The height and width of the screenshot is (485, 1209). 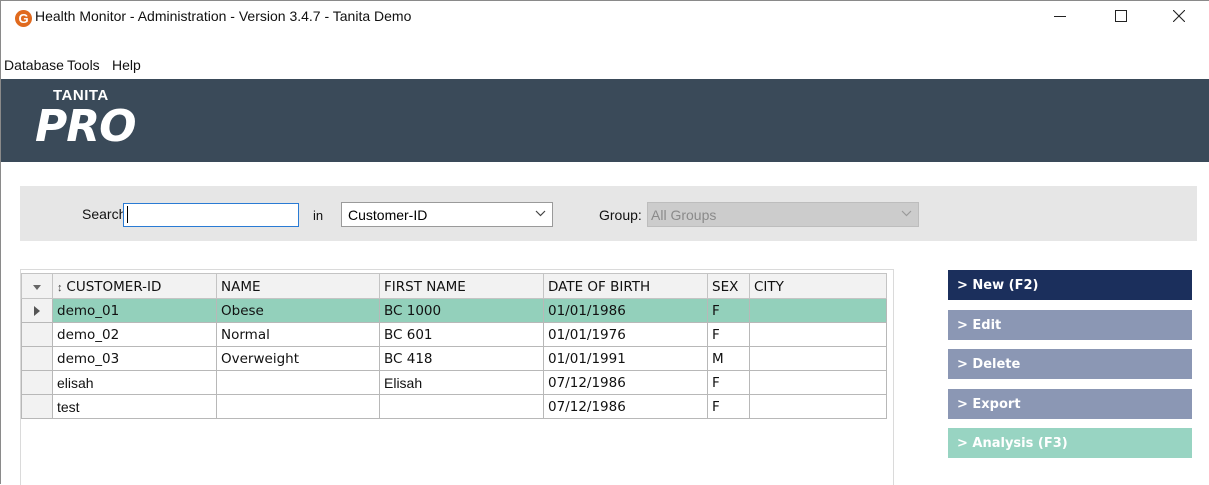 I want to click on table-row: elisah Elisah 07/12/1986 F, so click(x=454, y=382).